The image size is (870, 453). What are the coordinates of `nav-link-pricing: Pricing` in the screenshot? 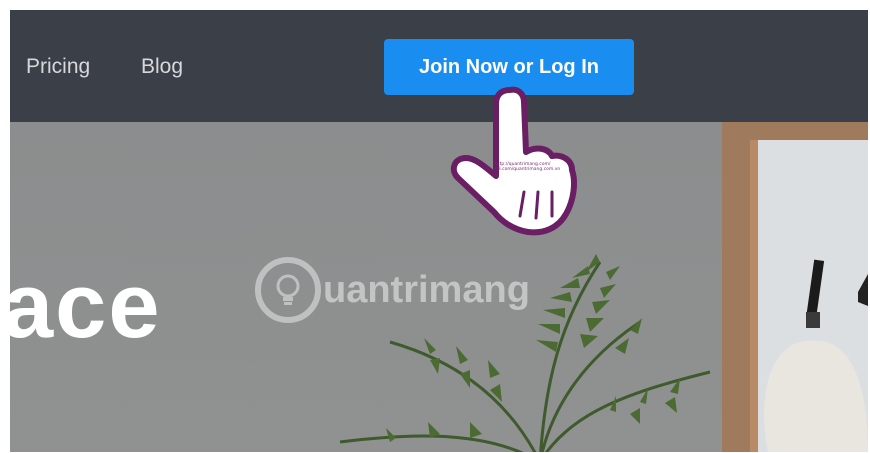 It's located at (58, 67).